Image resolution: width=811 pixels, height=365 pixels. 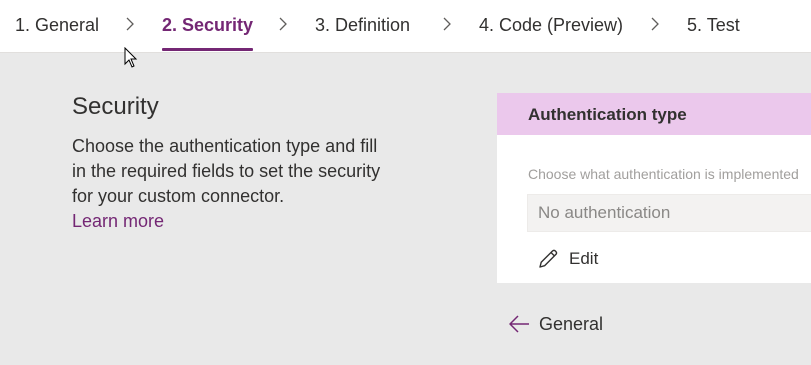 What do you see at coordinates (584, 258) in the screenshot?
I see `edit-label: Edit` at bounding box center [584, 258].